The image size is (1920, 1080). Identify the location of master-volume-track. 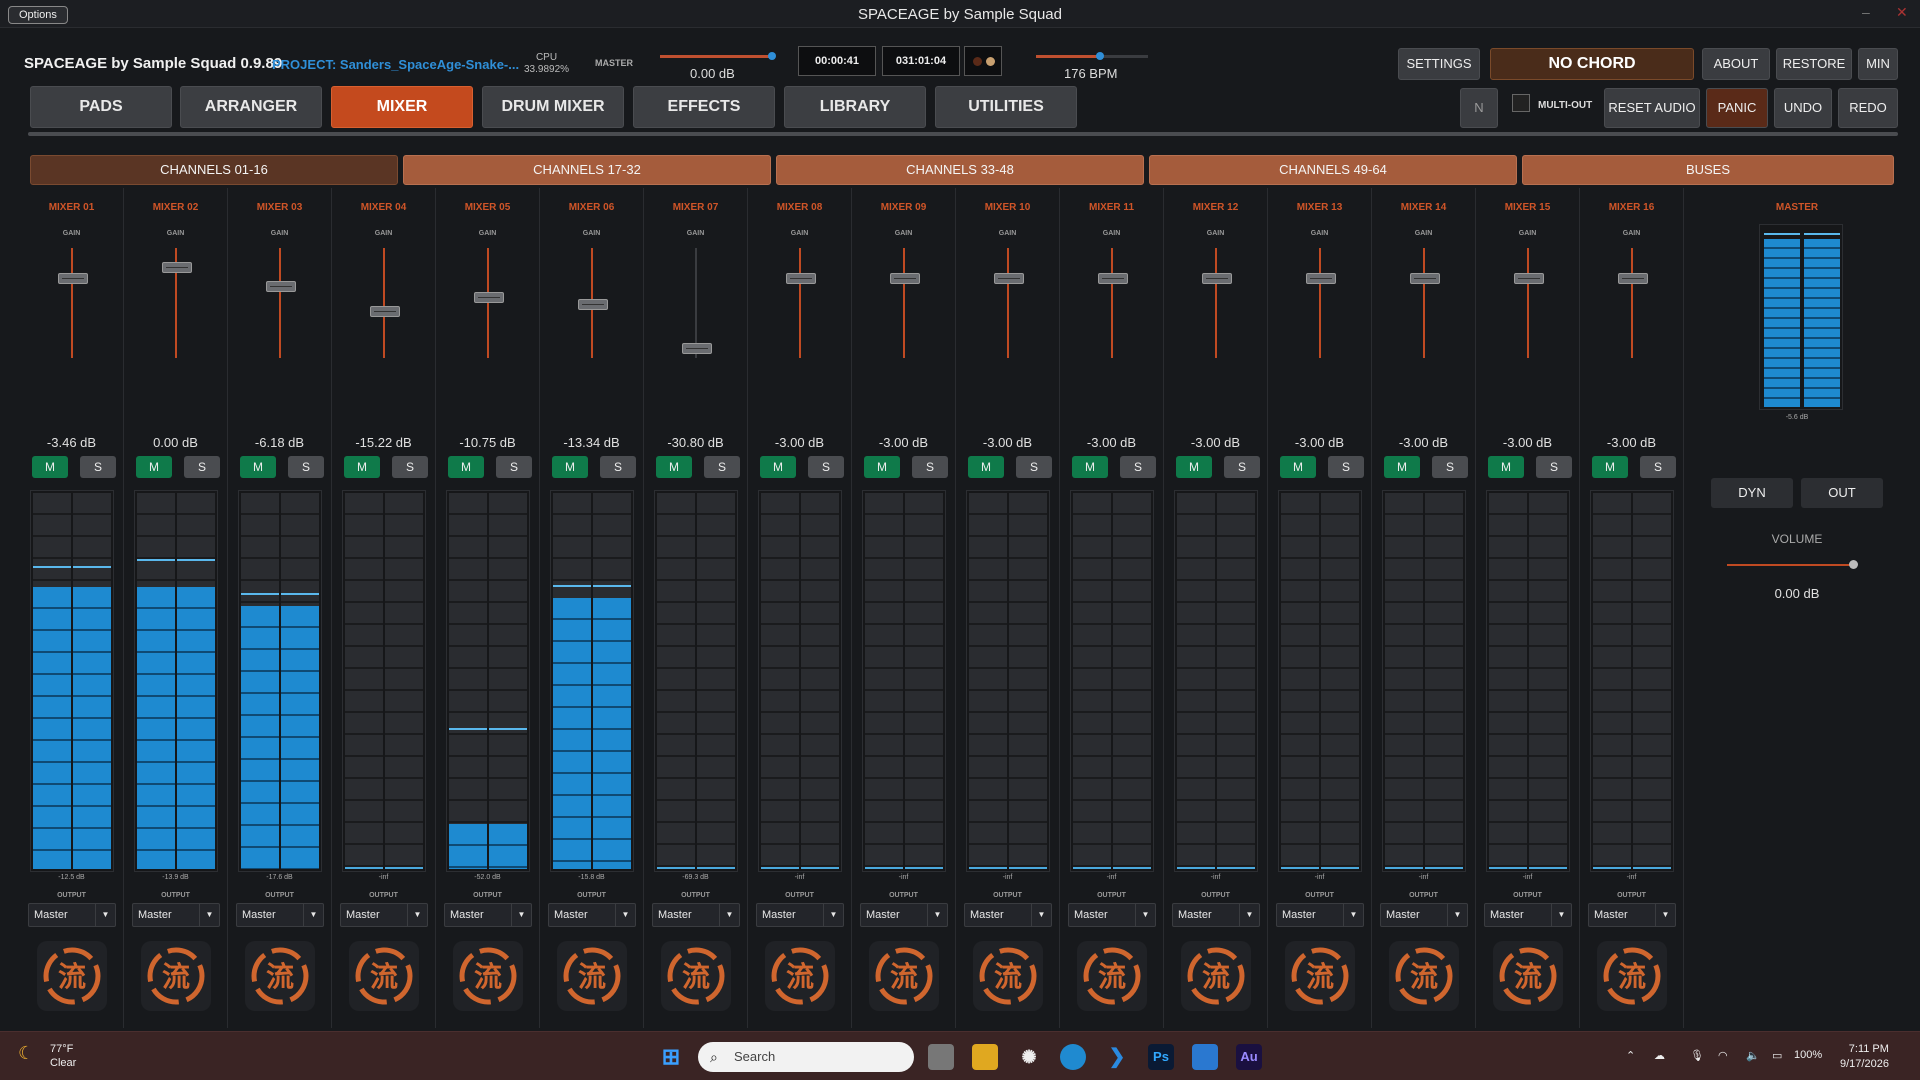
(1792, 565).